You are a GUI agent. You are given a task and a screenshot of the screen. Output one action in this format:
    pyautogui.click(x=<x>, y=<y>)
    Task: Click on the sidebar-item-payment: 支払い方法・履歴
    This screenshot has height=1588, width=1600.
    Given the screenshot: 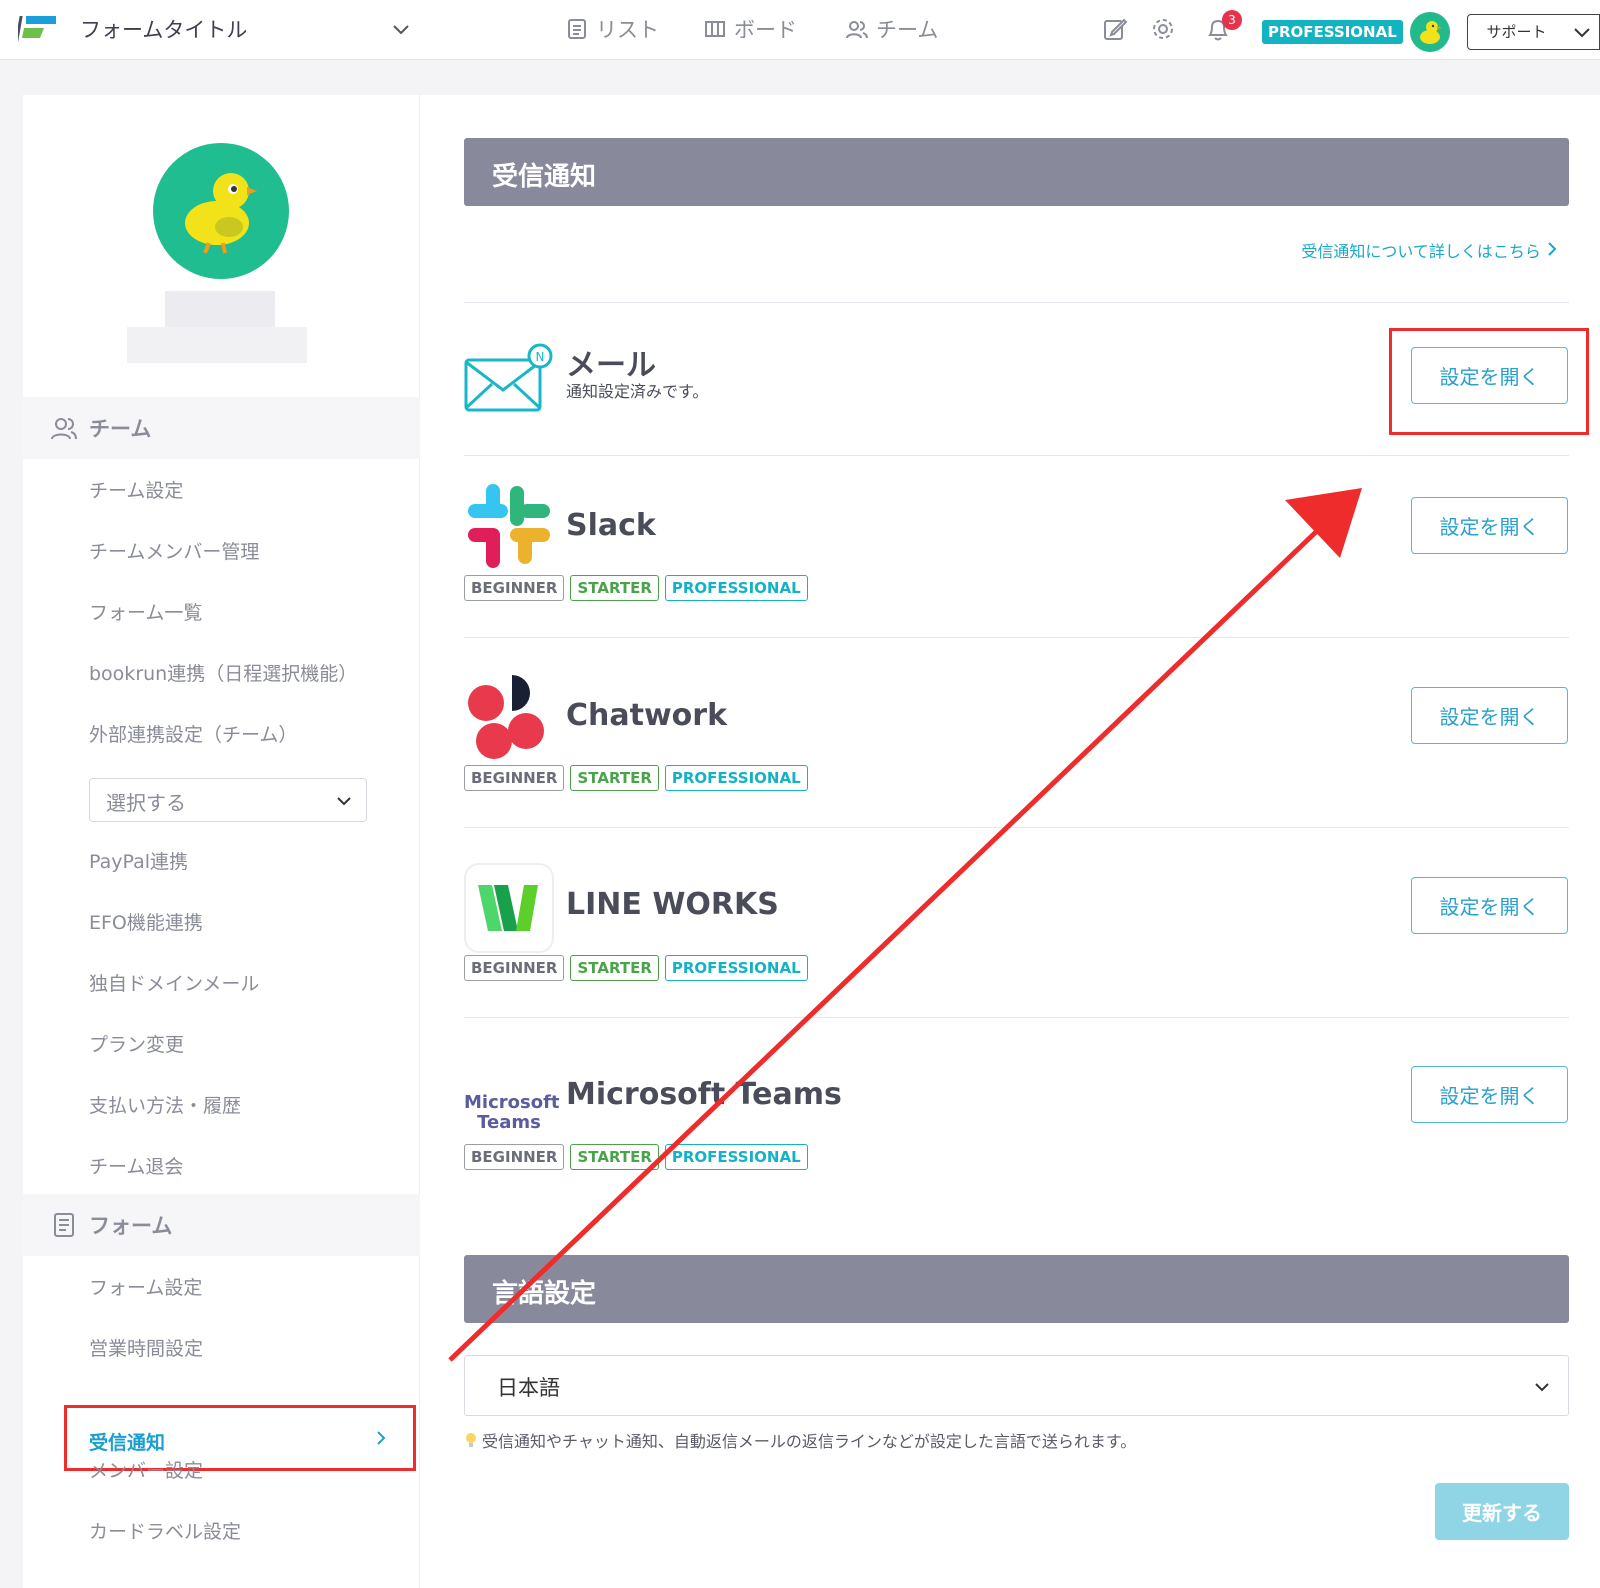 What is the action you would take?
    pyautogui.click(x=165, y=1104)
    